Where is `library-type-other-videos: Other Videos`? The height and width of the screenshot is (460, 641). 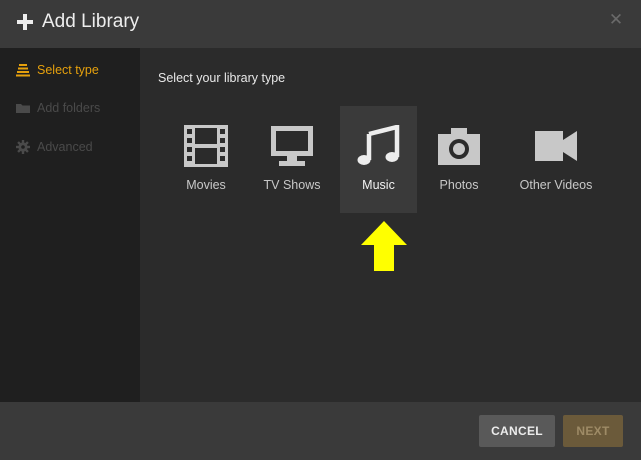 library-type-other-videos: Other Videos is located at coordinates (556, 159).